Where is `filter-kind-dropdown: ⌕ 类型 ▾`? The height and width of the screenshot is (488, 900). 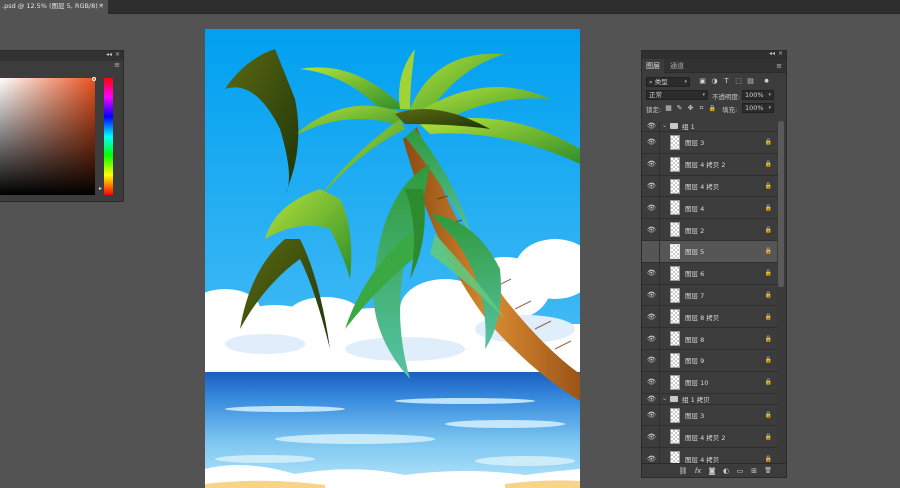 filter-kind-dropdown: ⌕ 类型 ▾ is located at coordinates (668, 82).